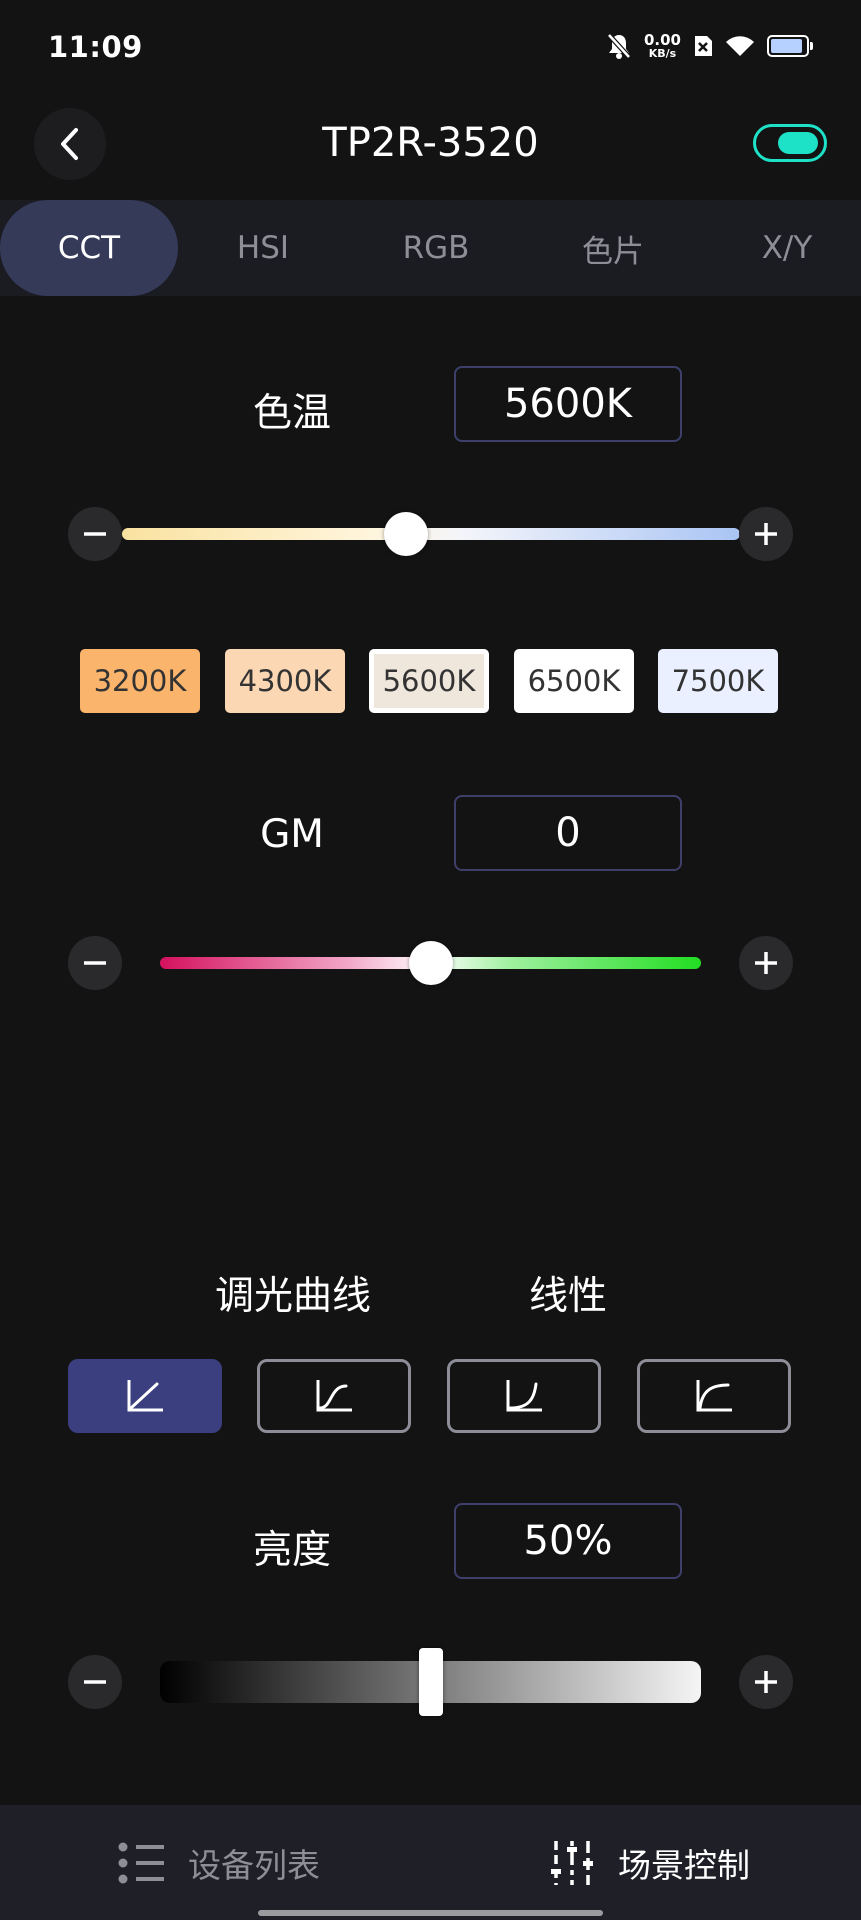 The height and width of the screenshot is (1920, 861). What do you see at coordinates (89, 248) in the screenshot?
I see `tab-cct: CCT` at bounding box center [89, 248].